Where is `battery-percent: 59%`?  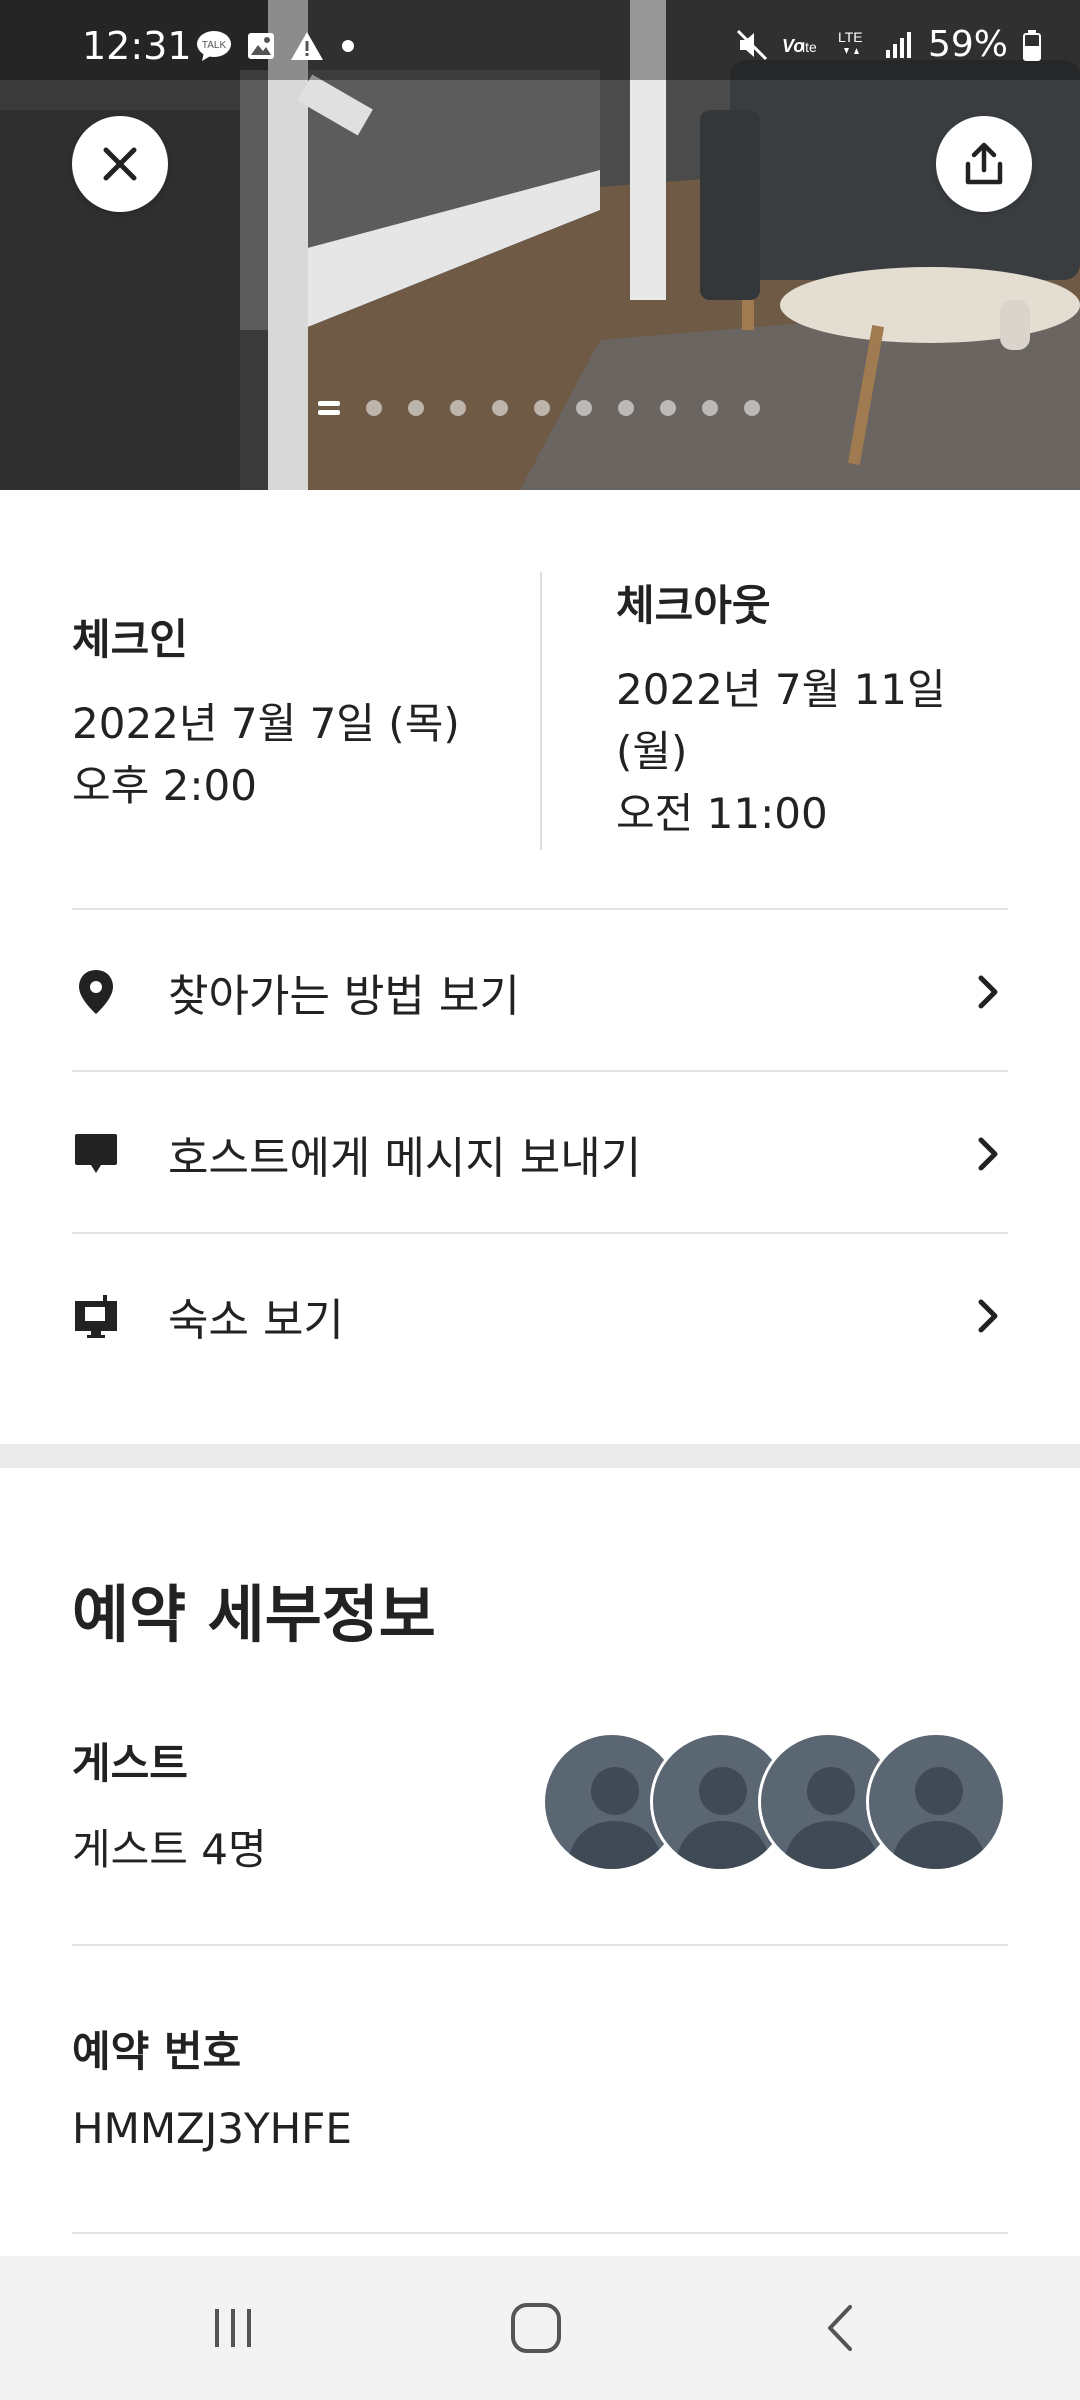 battery-percent: 59% is located at coordinates (967, 44).